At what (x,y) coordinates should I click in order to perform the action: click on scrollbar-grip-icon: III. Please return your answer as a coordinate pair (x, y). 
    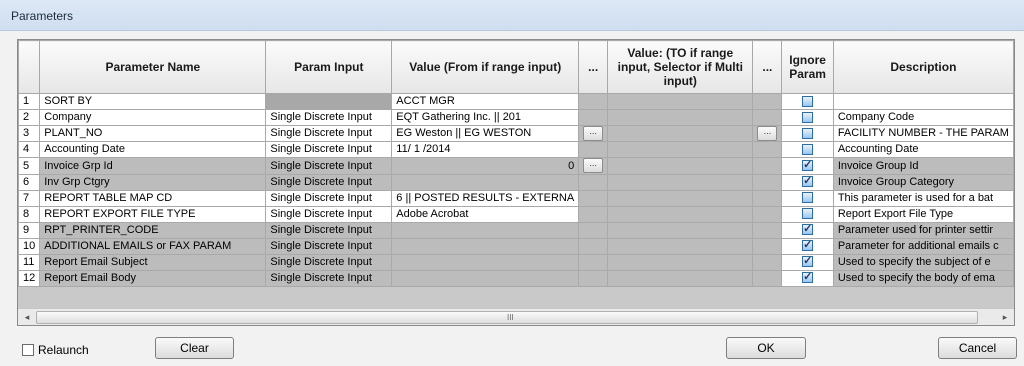
    Looking at the image, I should click on (510, 317).